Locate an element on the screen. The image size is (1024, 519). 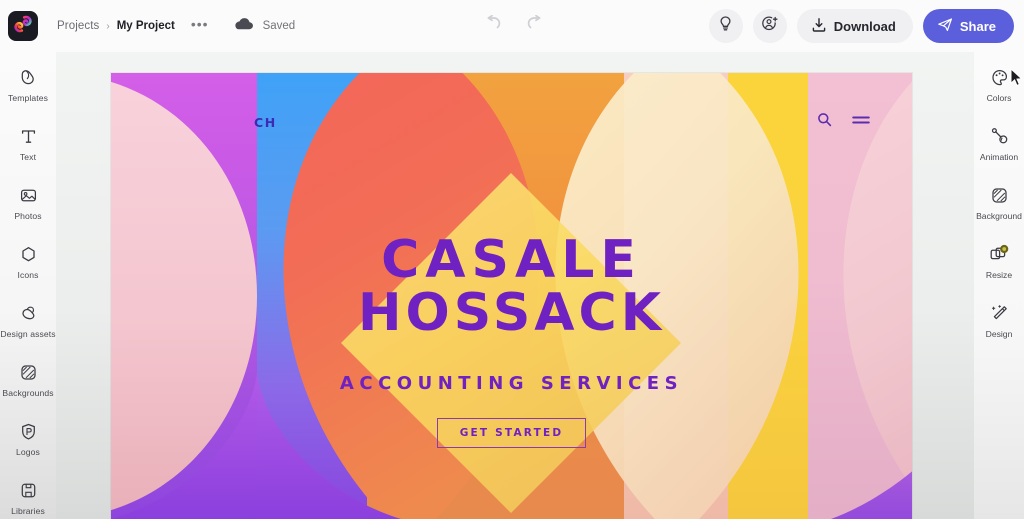
save-status: Saved is located at coordinates (264, 26).